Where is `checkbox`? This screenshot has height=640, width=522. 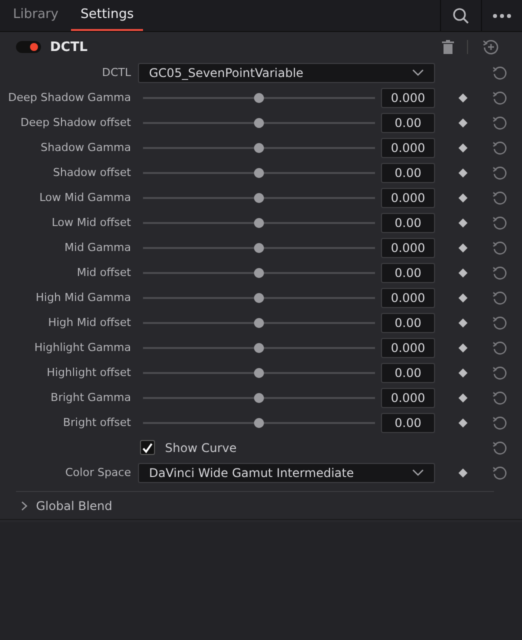
checkbox is located at coordinates (147, 447).